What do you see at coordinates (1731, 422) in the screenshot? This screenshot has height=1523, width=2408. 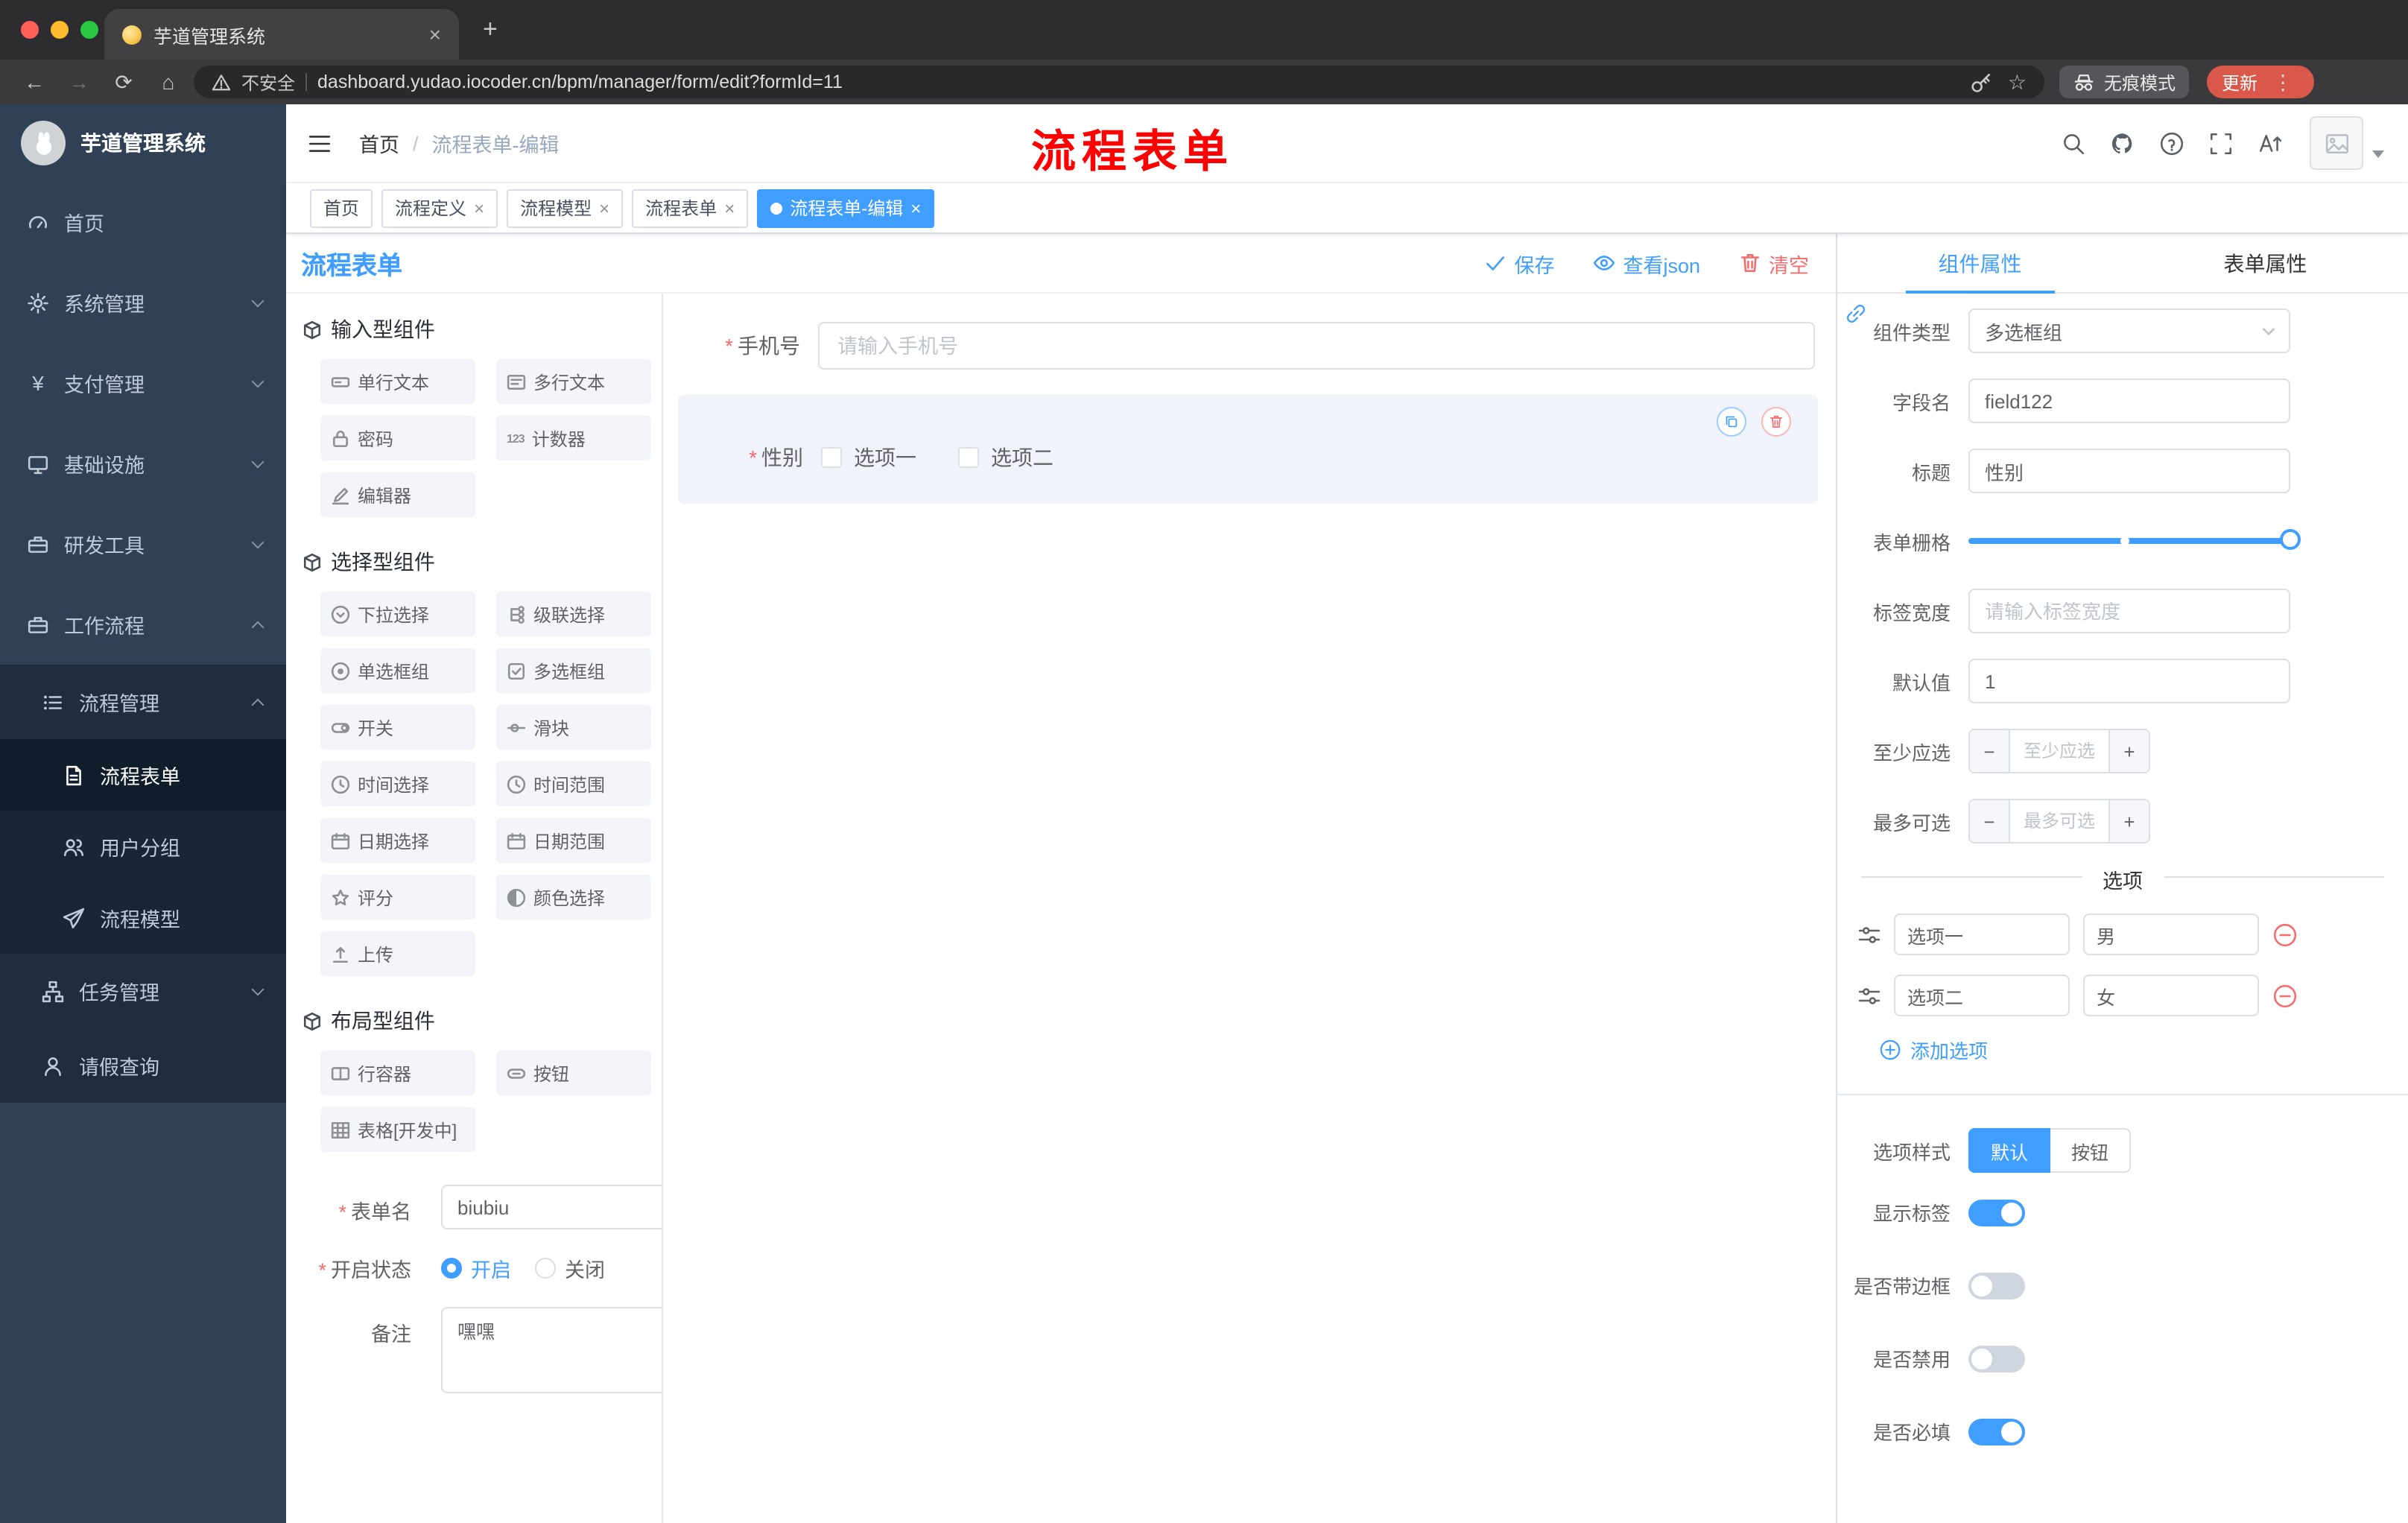 I see `copy-field-button` at bounding box center [1731, 422].